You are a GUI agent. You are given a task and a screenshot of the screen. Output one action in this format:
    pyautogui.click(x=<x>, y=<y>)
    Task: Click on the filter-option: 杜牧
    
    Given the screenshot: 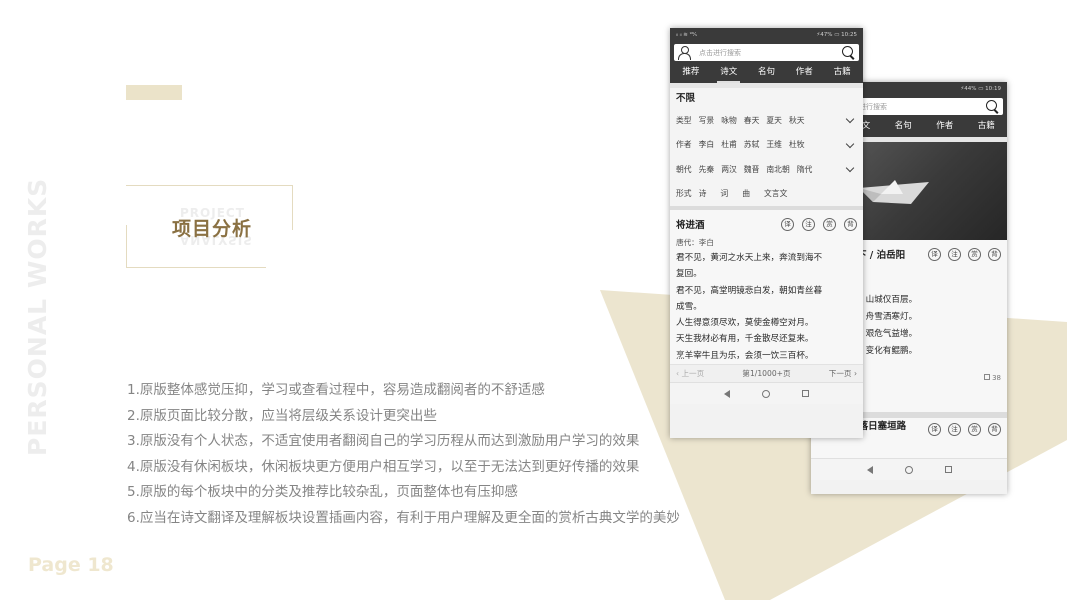 What is the action you would take?
    pyautogui.click(x=797, y=144)
    